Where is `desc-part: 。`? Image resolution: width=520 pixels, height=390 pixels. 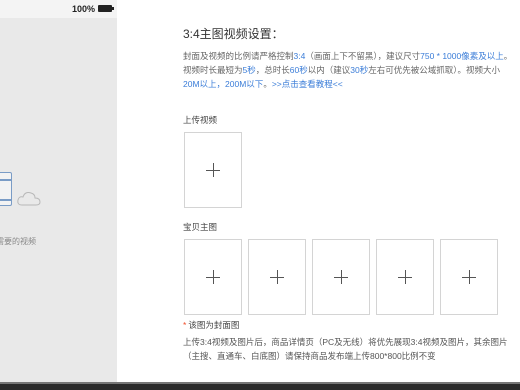 desc-part: 。 is located at coordinates (267, 84).